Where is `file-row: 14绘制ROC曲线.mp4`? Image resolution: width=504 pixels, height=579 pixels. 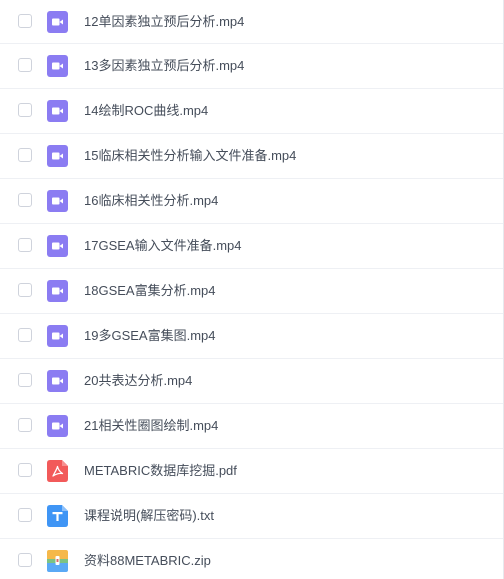
file-row: 14绘制ROC曲线.mp4 is located at coordinates (251, 111).